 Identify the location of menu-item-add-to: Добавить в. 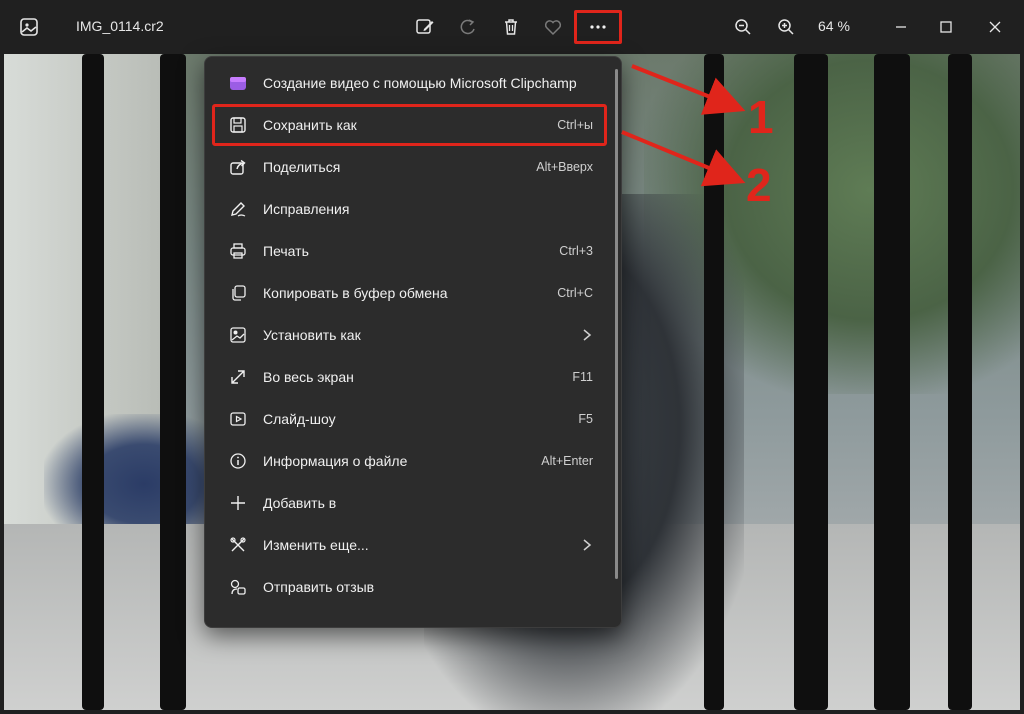
(413, 503).